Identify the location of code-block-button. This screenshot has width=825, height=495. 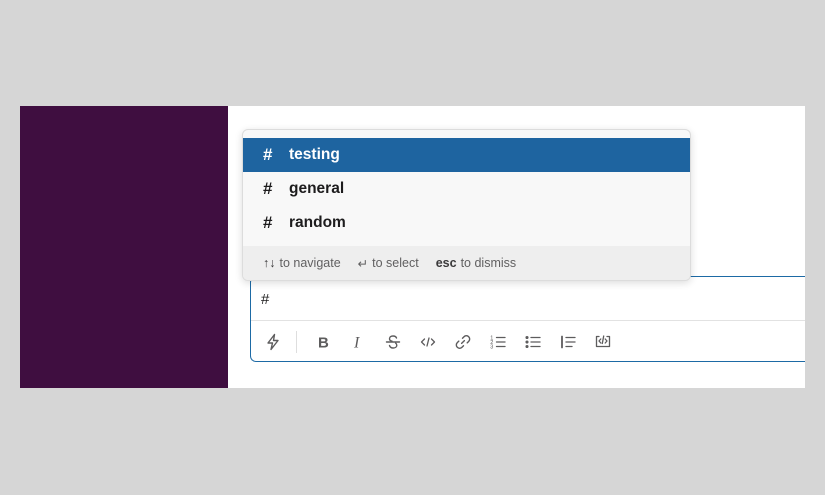
(603, 342).